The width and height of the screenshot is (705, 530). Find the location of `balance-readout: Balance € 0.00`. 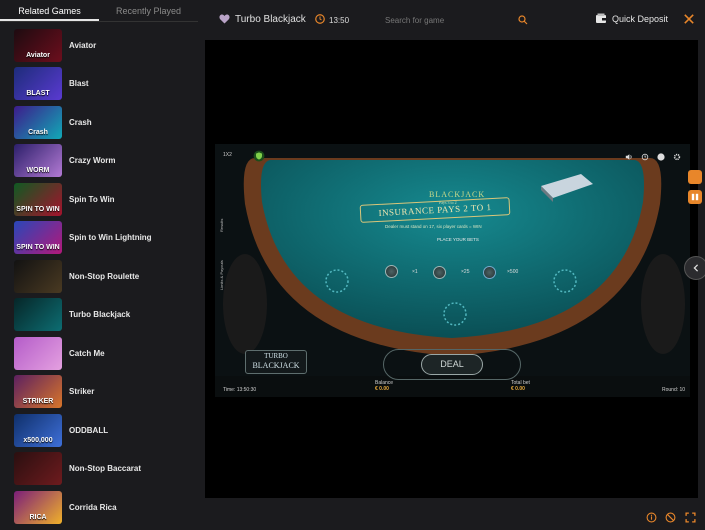

balance-readout: Balance € 0.00 is located at coordinates (384, 386).